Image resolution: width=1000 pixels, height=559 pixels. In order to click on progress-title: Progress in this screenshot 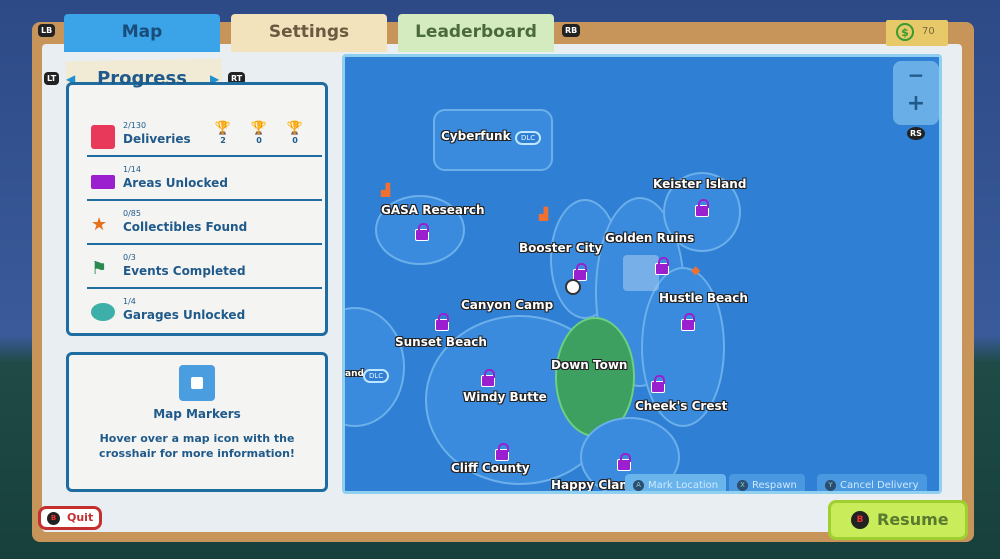, I will do `click(142, 78)`.